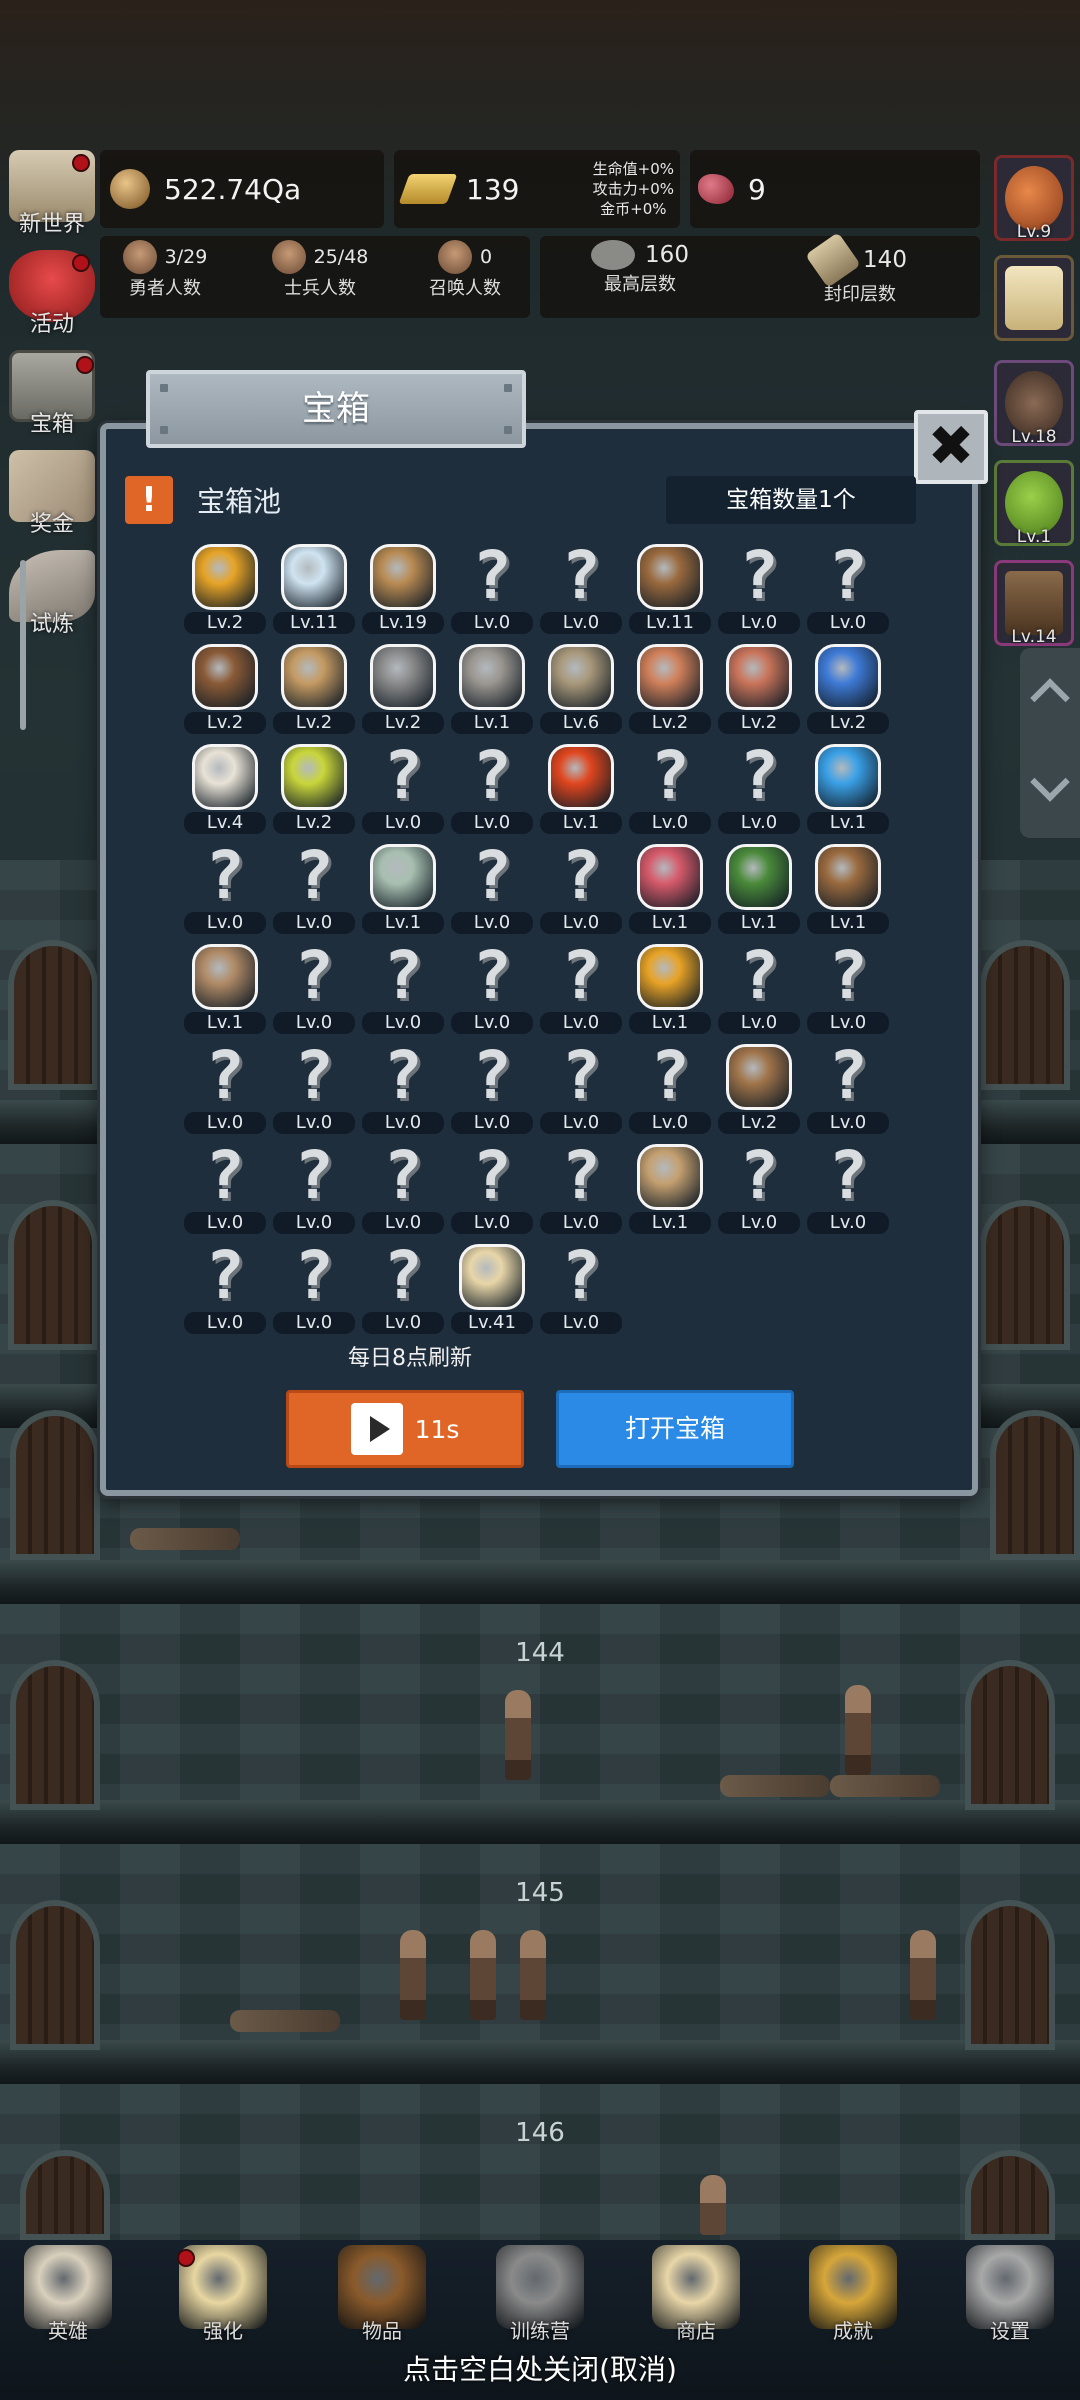 Image resolution: width=1080 pixels, height=2400 pixels. Describe the element at coordinates (696, 2300) in the screenshot. I see `nav-shop: 商店` at that location.